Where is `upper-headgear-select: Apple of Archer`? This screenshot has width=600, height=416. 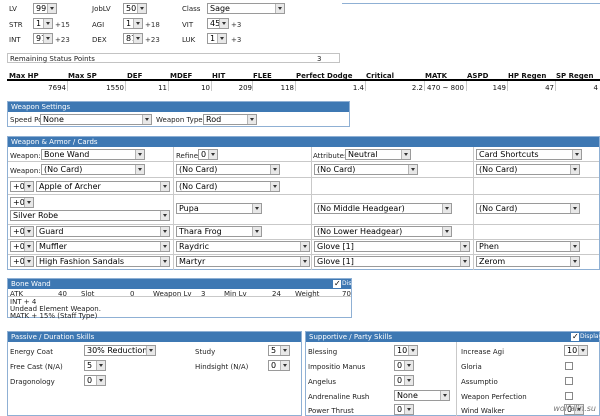 upper-headgear-select: Apple of Archer is located at coordinates (103, 186).